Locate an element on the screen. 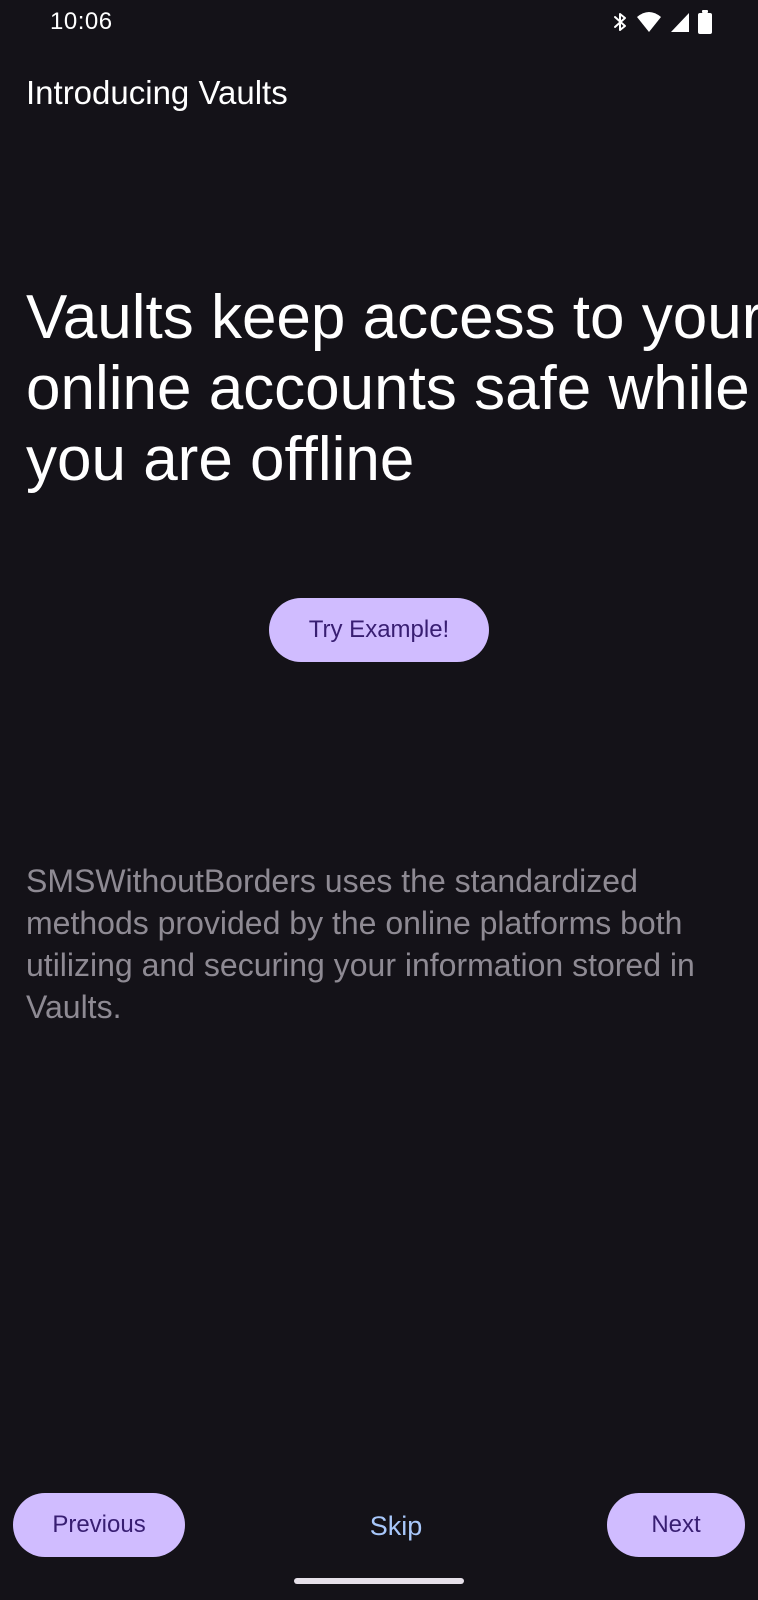 This screenshot has height=1600, width=758. bottom-navigation: Previous Skip Next is located at coordinates (379, 1525).